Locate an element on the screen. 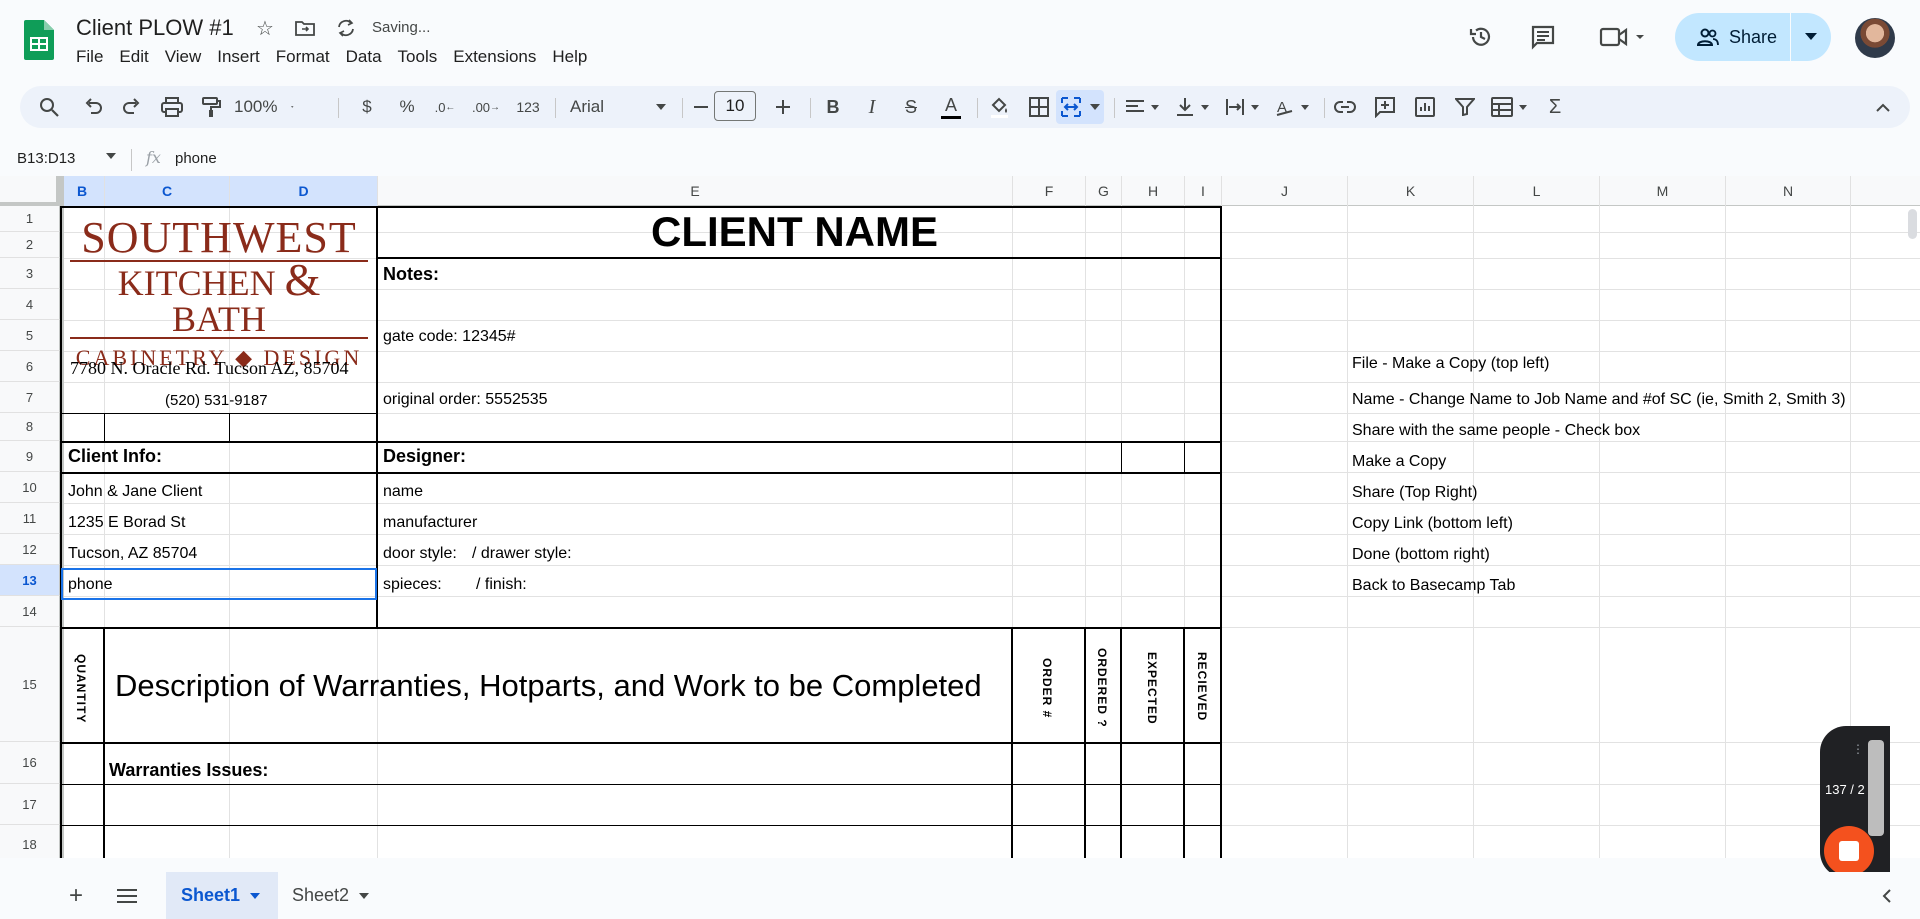  italic-icon: I is located at coordinates (872, 107).